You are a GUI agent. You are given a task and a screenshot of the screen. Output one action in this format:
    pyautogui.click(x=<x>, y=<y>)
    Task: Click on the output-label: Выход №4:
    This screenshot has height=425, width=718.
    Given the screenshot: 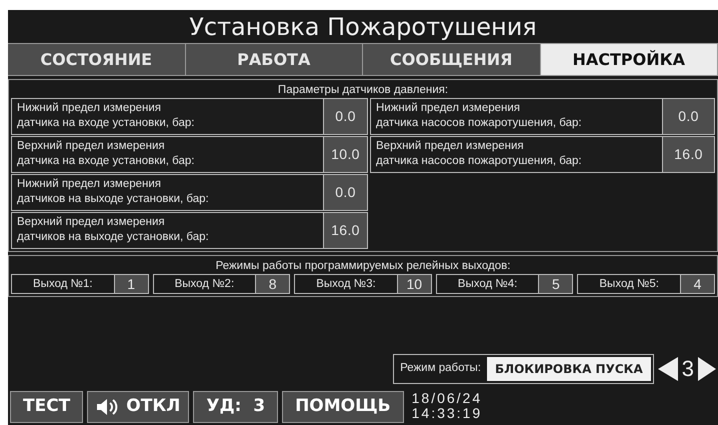 What is the action you would take?
    pyautogui.click(x=487, y=284)
    